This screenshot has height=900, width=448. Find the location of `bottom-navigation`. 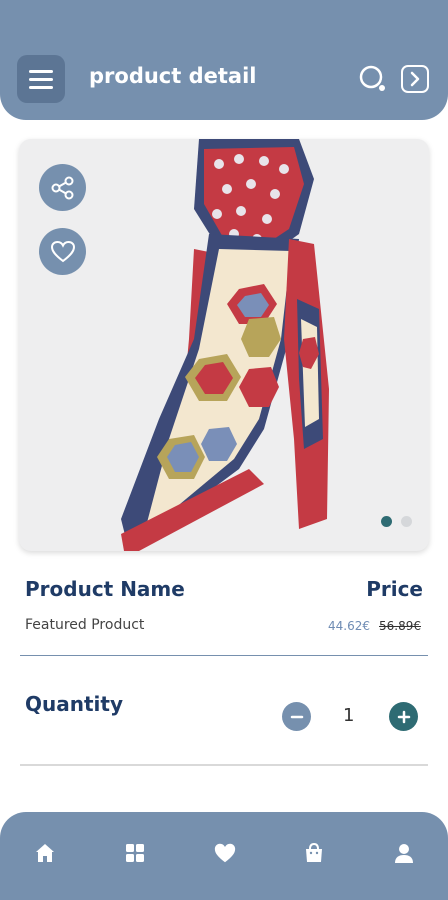

bottom-navigation is located at coordinates (224, 856).